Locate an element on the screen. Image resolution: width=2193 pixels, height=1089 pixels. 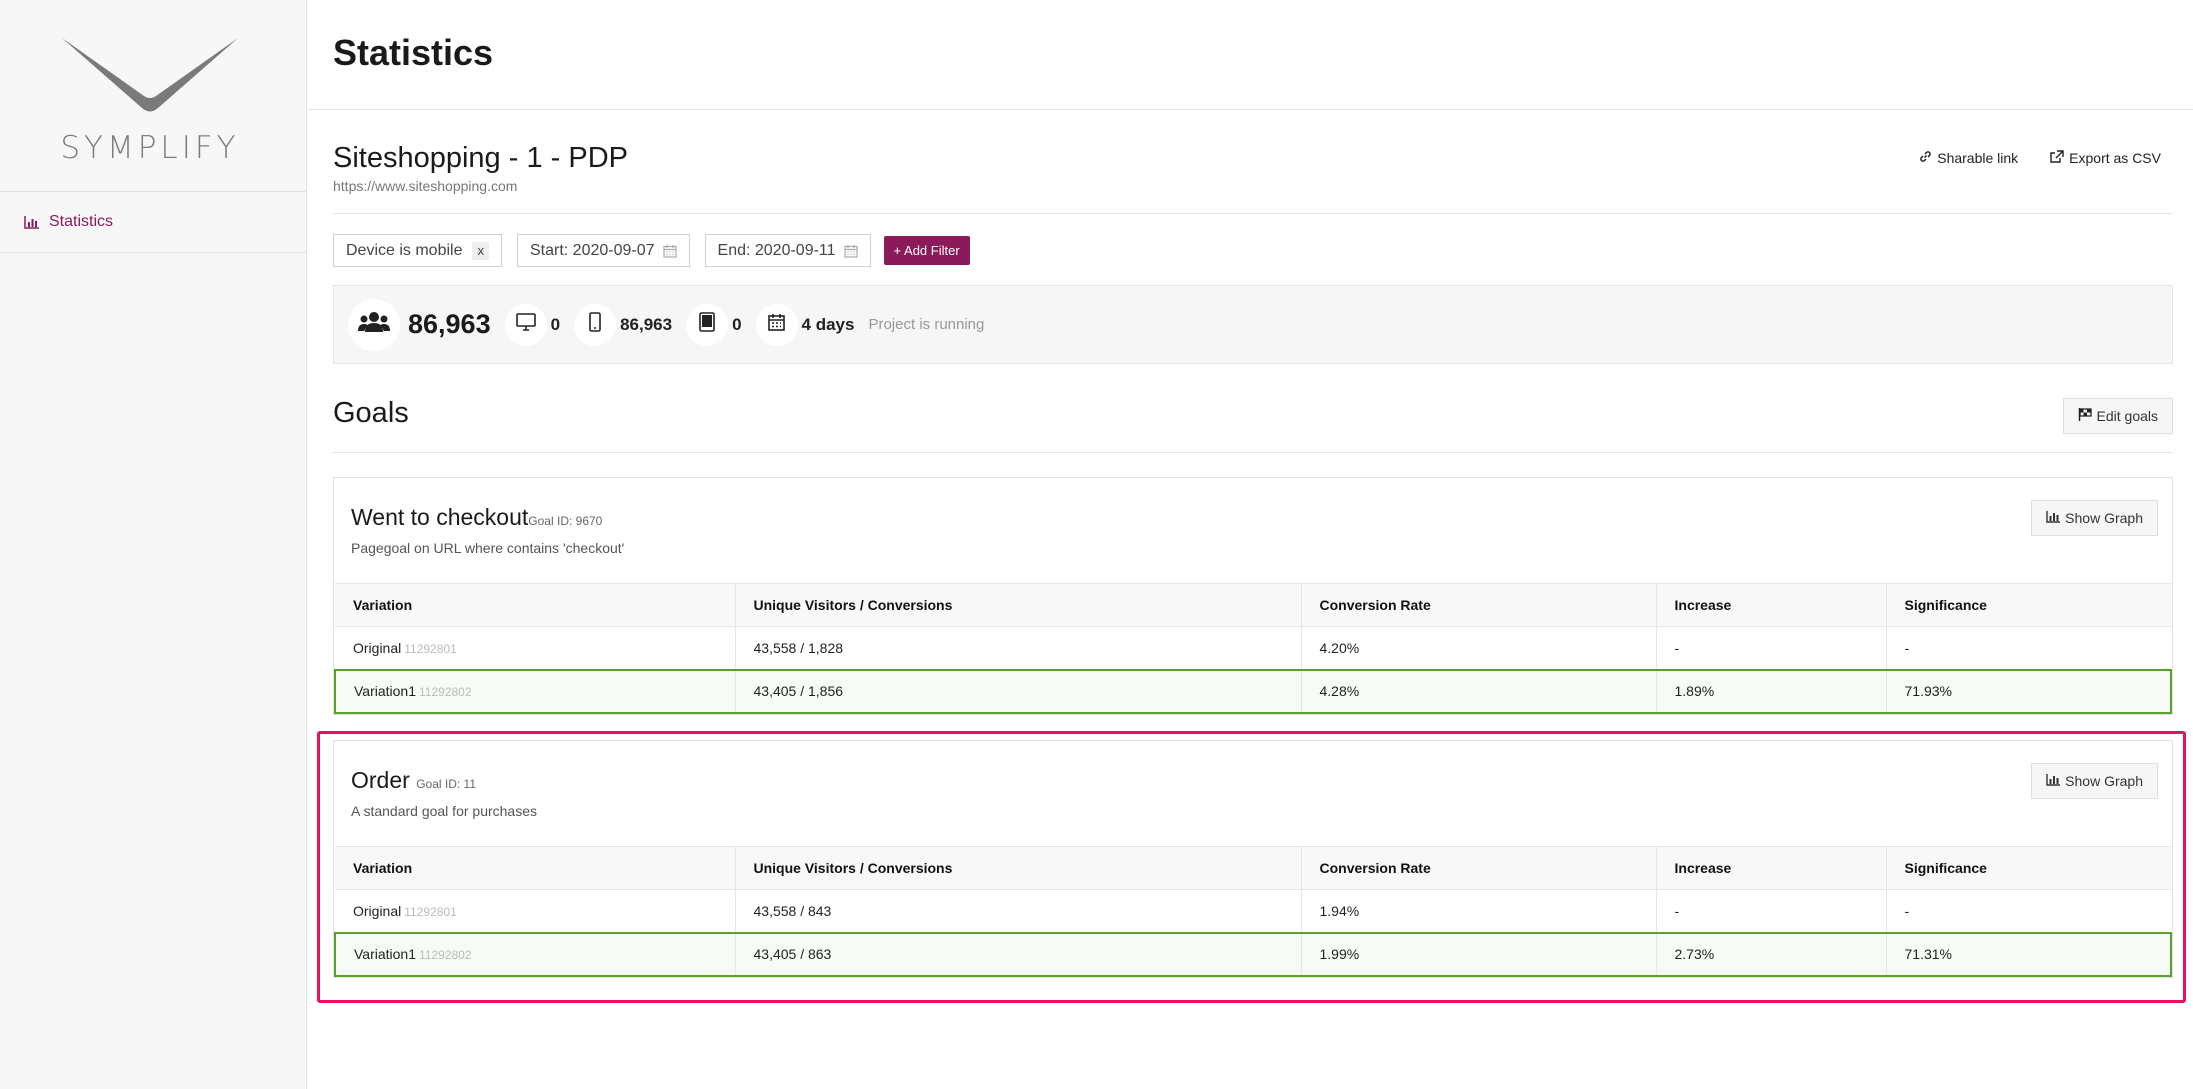
goal-title: Order Goal ID: 11 is located at coordinates (413, 780).